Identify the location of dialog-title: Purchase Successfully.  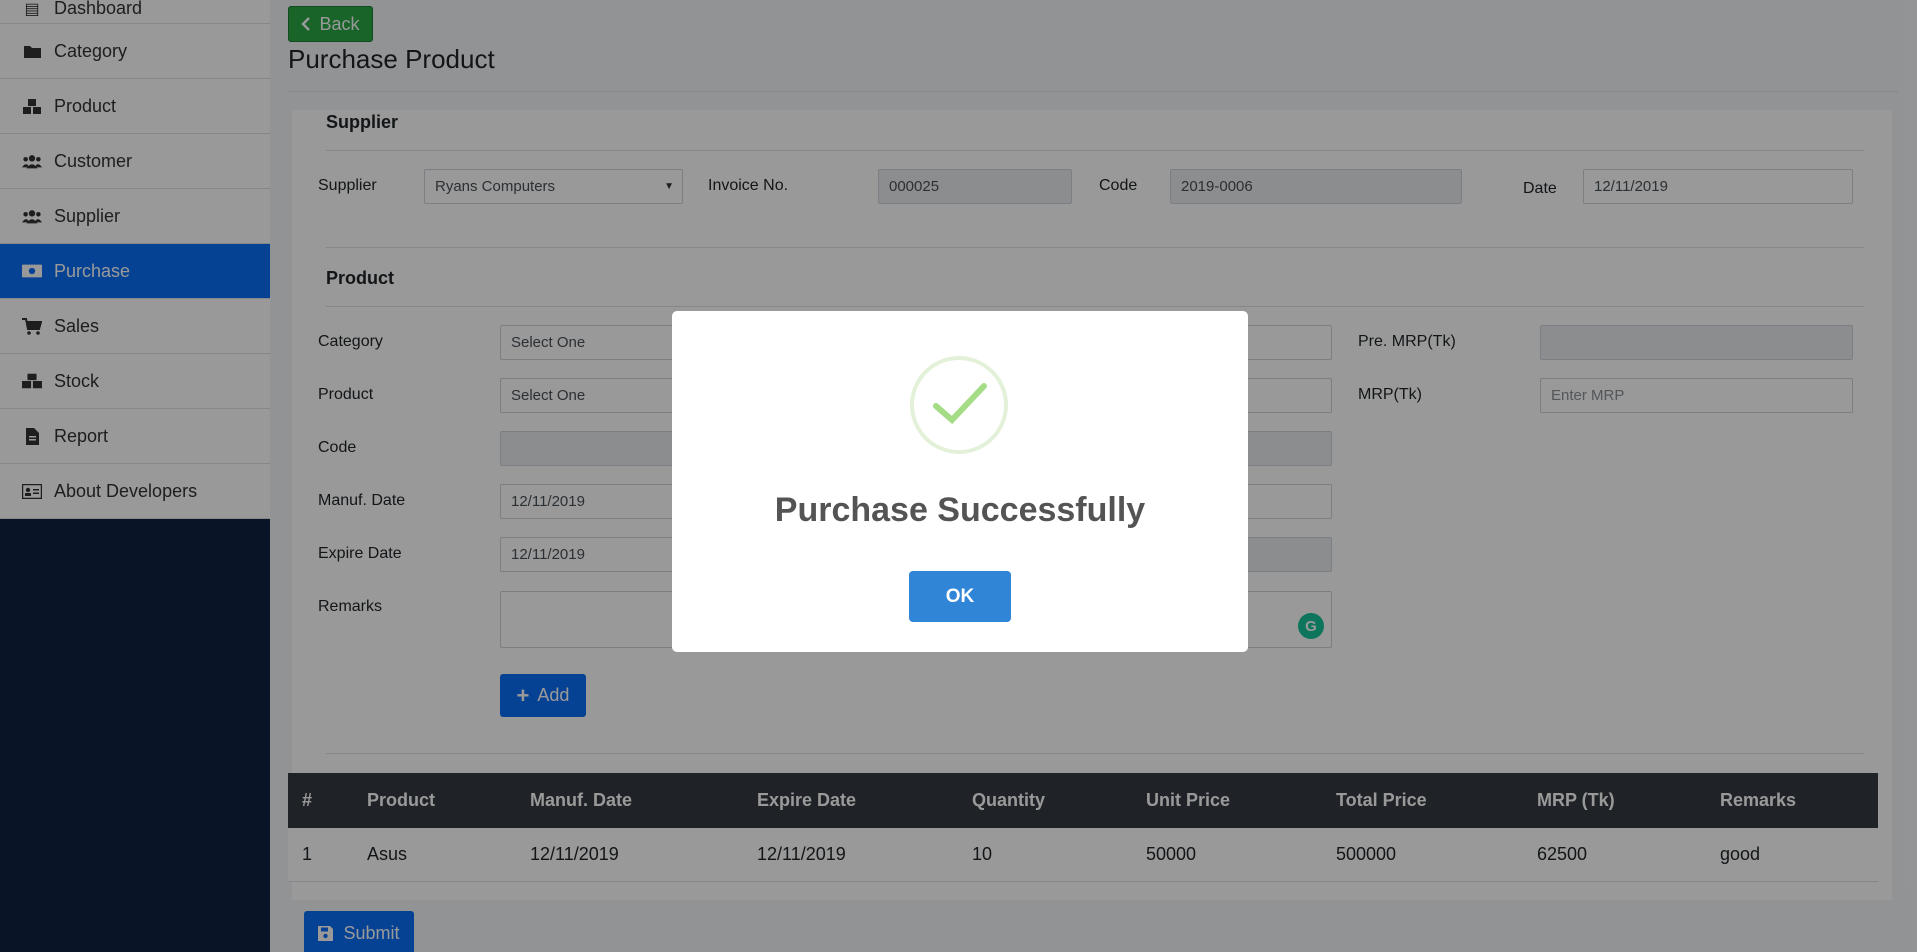
(960, 510).